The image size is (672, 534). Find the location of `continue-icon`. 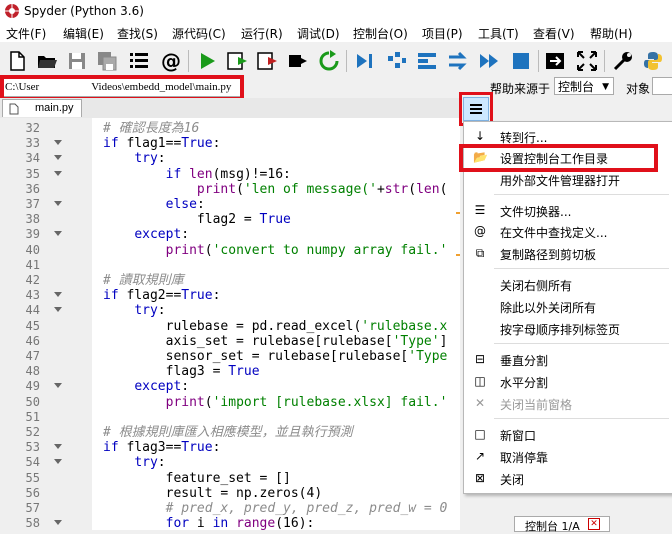

continue-icon is located at coordinates (489, 61).